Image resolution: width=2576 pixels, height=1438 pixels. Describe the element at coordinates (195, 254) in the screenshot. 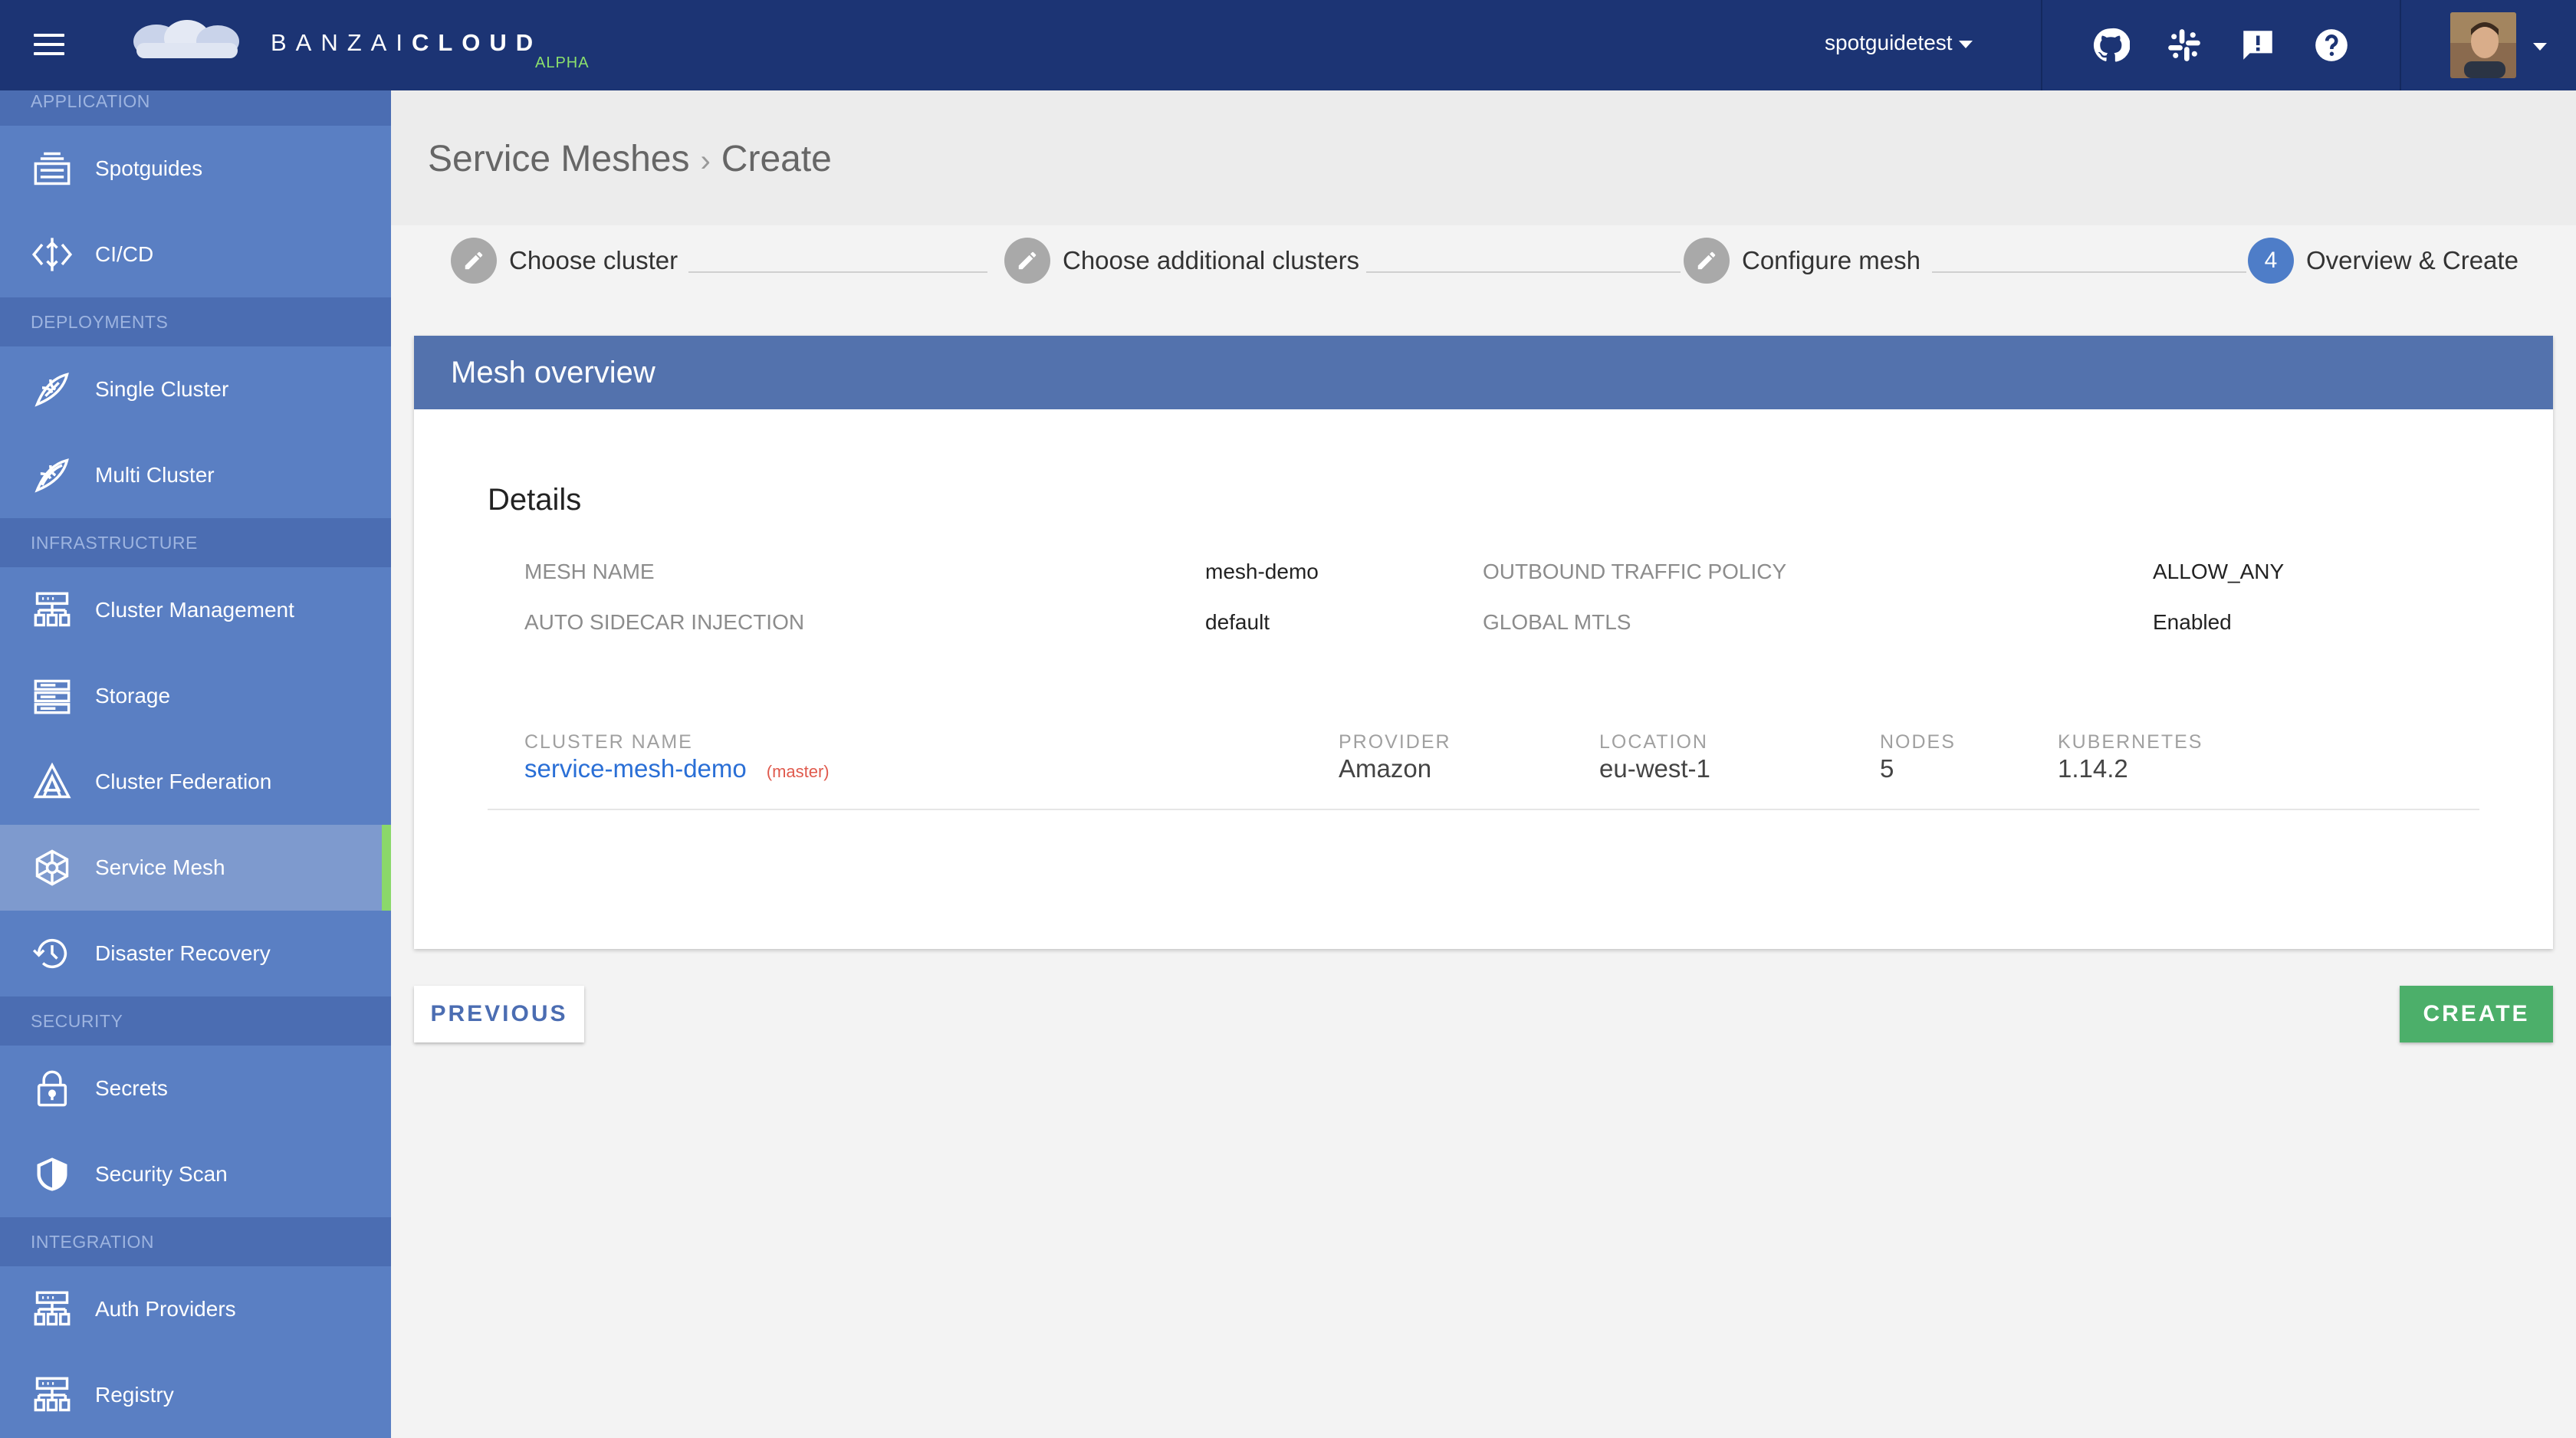

I see `sidebar-item-cicd: CI/CD` at that location.